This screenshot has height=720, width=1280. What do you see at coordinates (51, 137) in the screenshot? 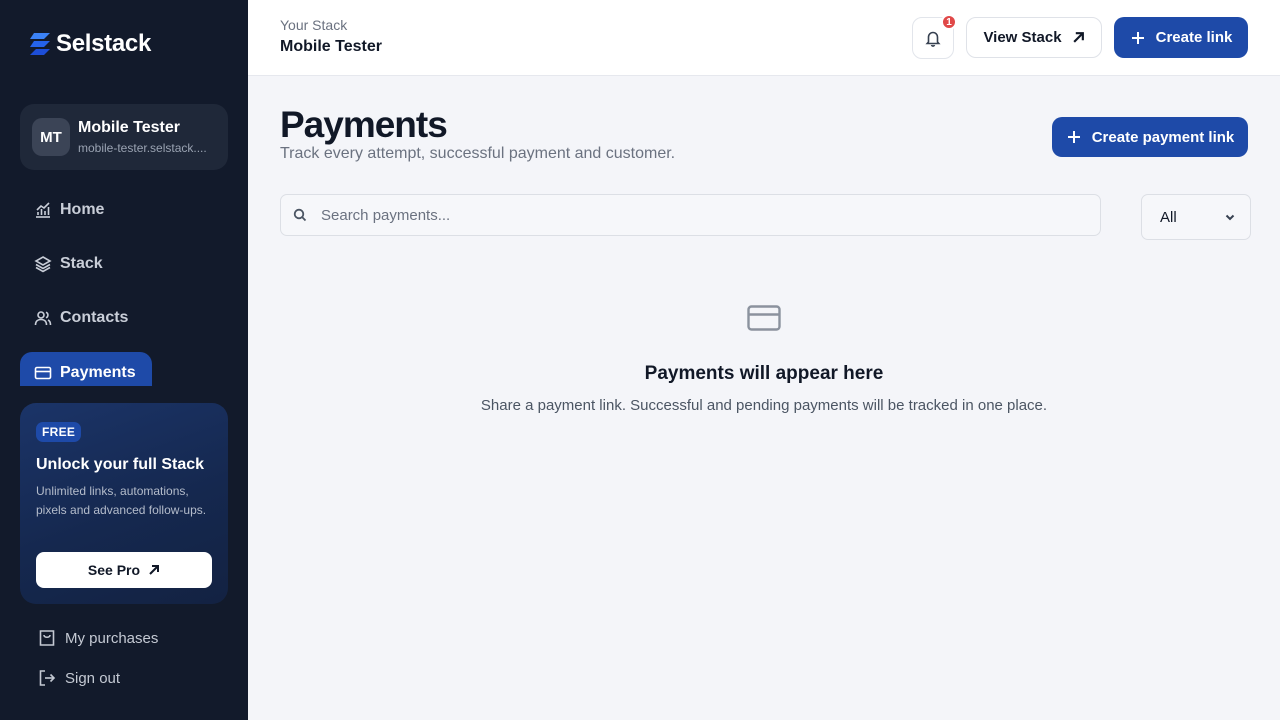
I see `avatar: MT` at bounding box center [51, 137].